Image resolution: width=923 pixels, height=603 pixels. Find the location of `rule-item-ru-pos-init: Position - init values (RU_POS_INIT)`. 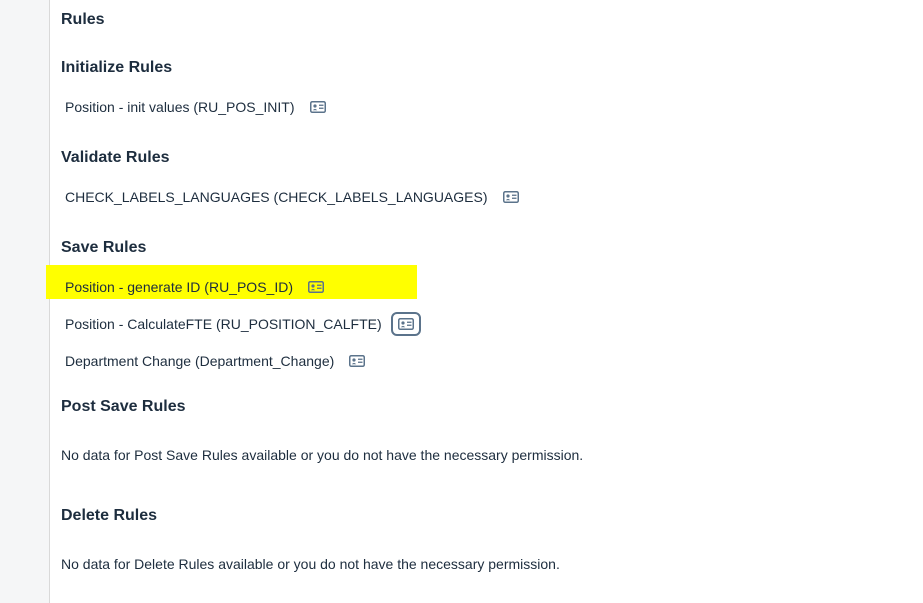

rule-item-ru-pos-init: Position - init values (RU_POS_INIT) is located at coordinates (197, 107).